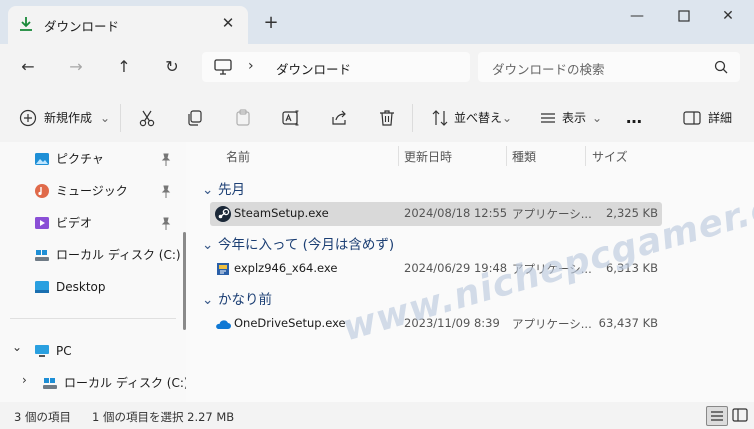 The height and width of the screenshot is (429, 754). I want to click on selection-info: 1 個の項目を選択 2.27 MB, so click(163, 417).